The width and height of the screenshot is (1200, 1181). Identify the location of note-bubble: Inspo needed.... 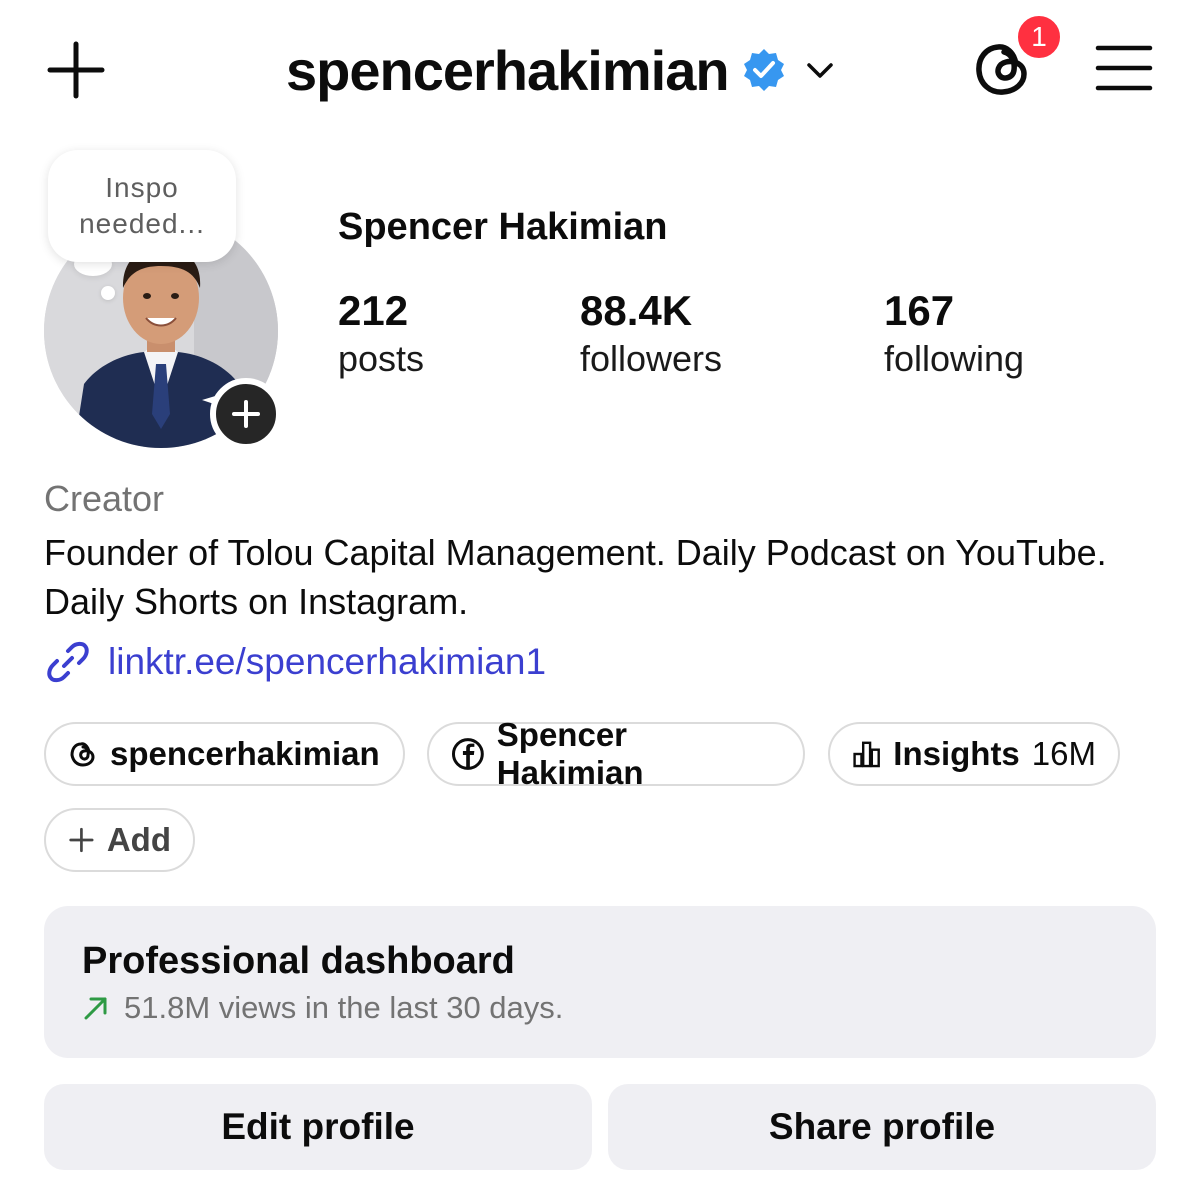
(142, 206).